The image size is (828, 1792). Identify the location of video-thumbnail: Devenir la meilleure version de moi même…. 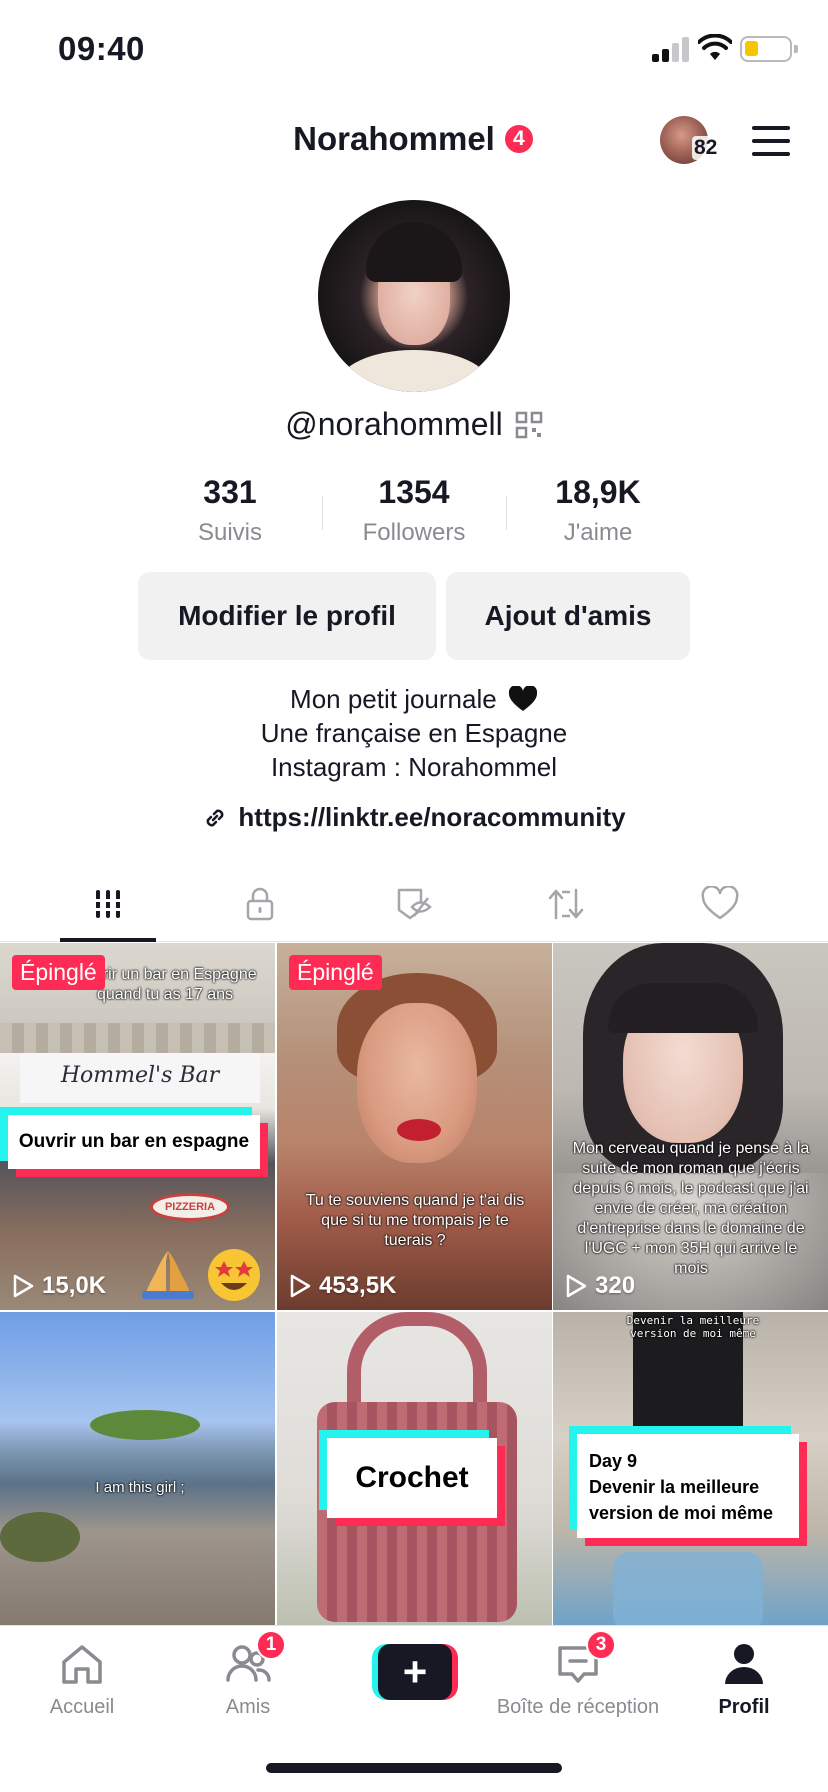
(690, 1468).